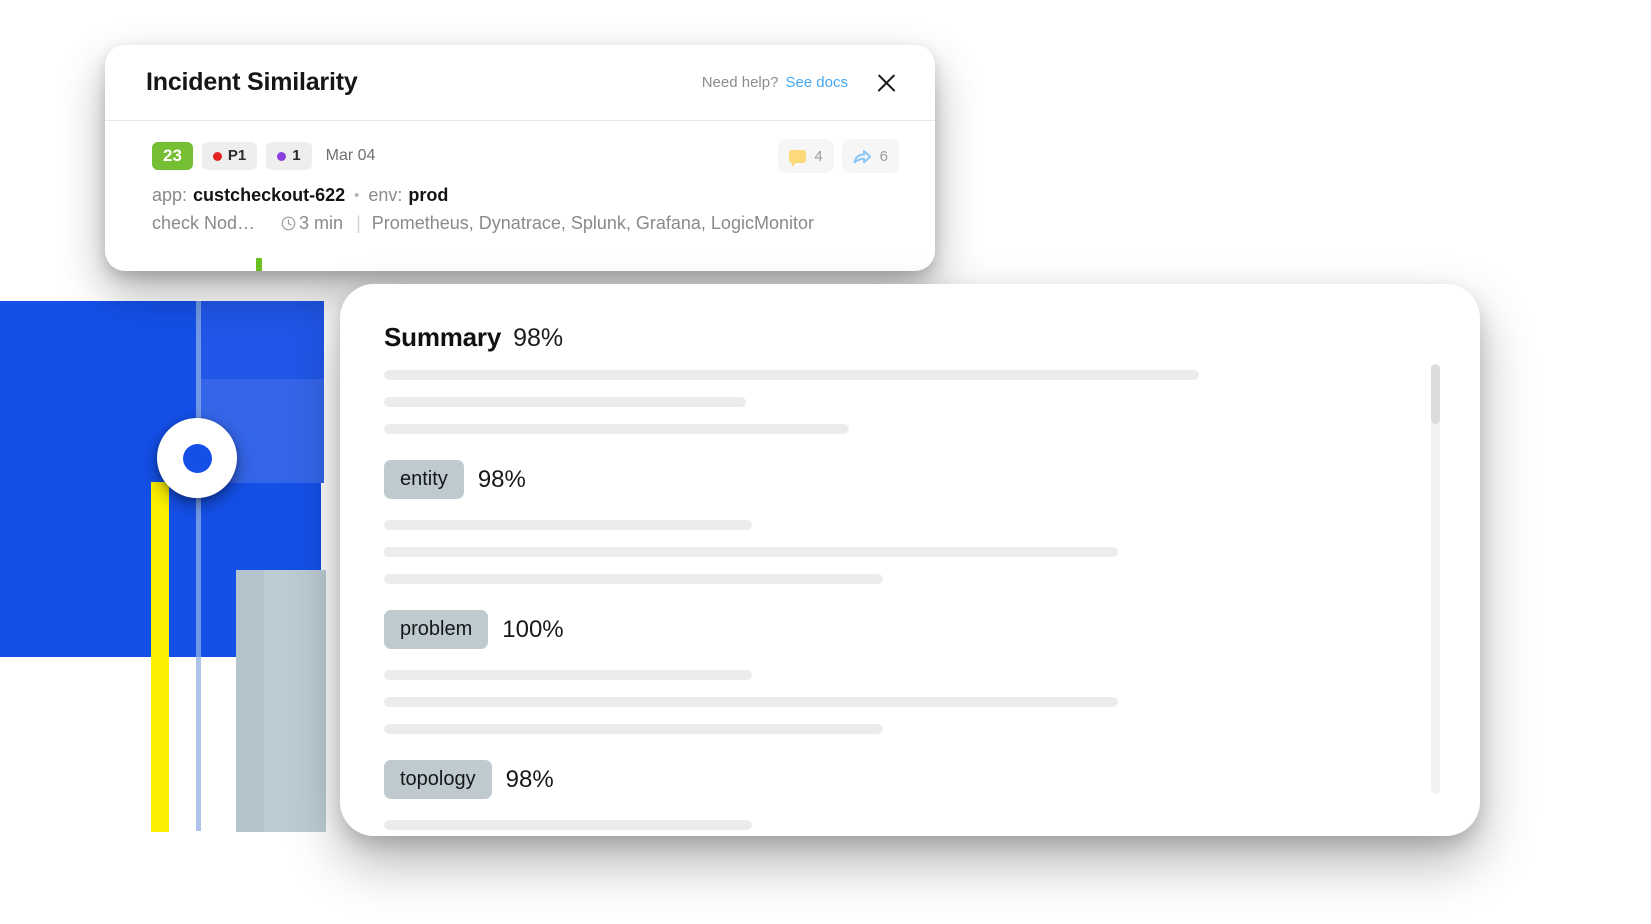 Image resolution: width=1651 pixels, height=924 pixels. What do you see at coordinates (932, 779) in the screenshot?
I see `section-topology-header: topology 98%` at bounding box center [932, 779].